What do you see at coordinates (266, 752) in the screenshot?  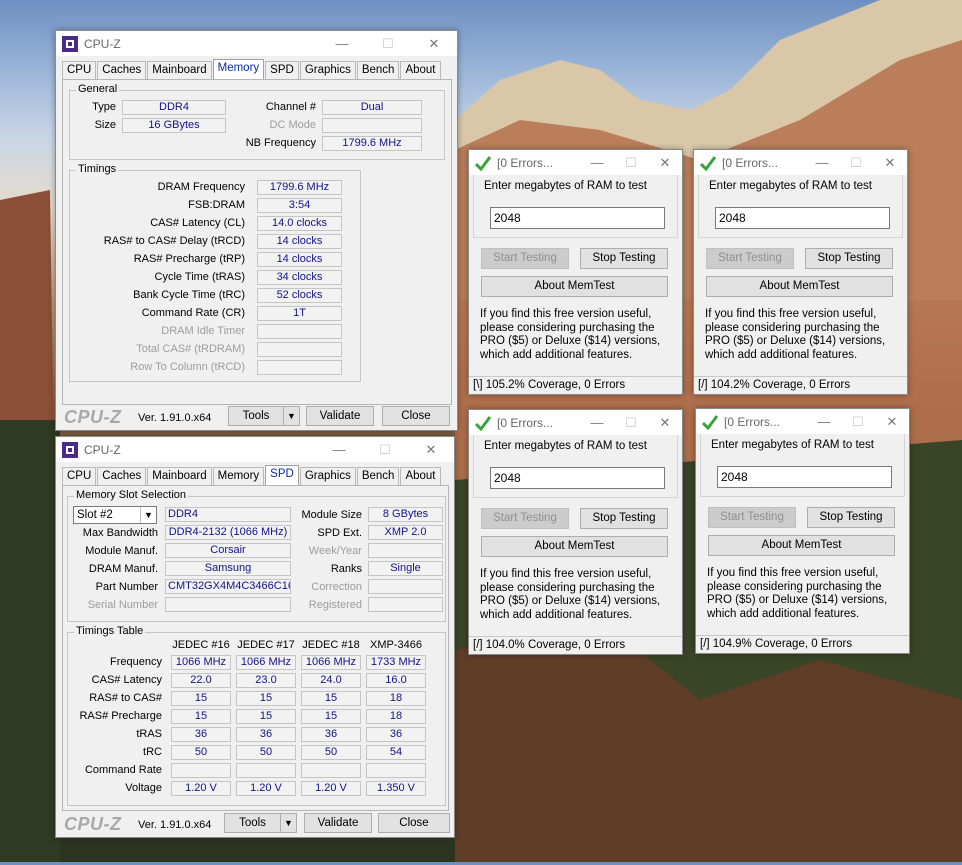 I see `timings-cell: 50` at bounding box center [266, 752].